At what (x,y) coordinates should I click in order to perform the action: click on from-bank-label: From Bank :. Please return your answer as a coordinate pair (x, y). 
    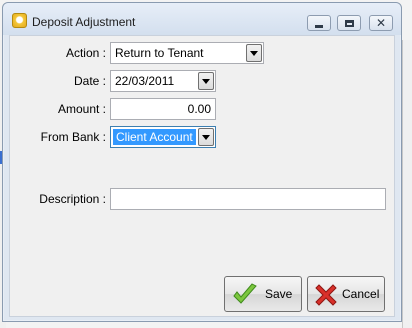
    Looking at the image, I should click on (73, 137).